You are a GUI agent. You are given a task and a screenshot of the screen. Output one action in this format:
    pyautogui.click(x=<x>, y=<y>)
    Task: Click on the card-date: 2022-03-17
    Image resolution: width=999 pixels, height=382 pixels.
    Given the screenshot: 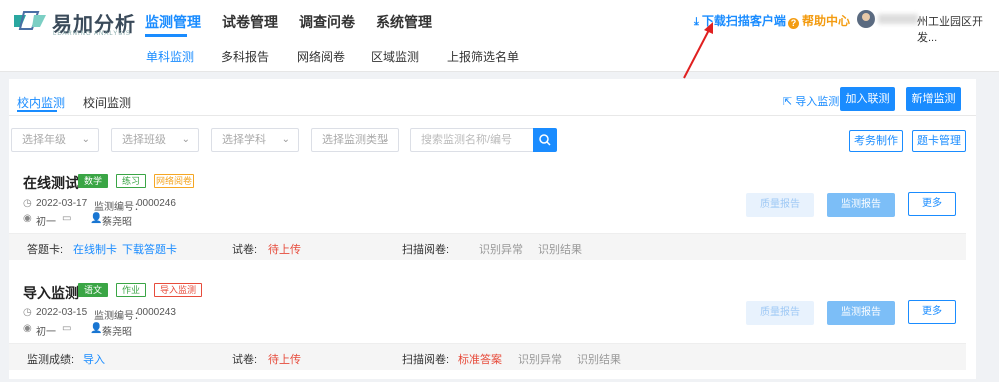 What is the action you would take?
    pyautogui.click(x=62, y=203)
    